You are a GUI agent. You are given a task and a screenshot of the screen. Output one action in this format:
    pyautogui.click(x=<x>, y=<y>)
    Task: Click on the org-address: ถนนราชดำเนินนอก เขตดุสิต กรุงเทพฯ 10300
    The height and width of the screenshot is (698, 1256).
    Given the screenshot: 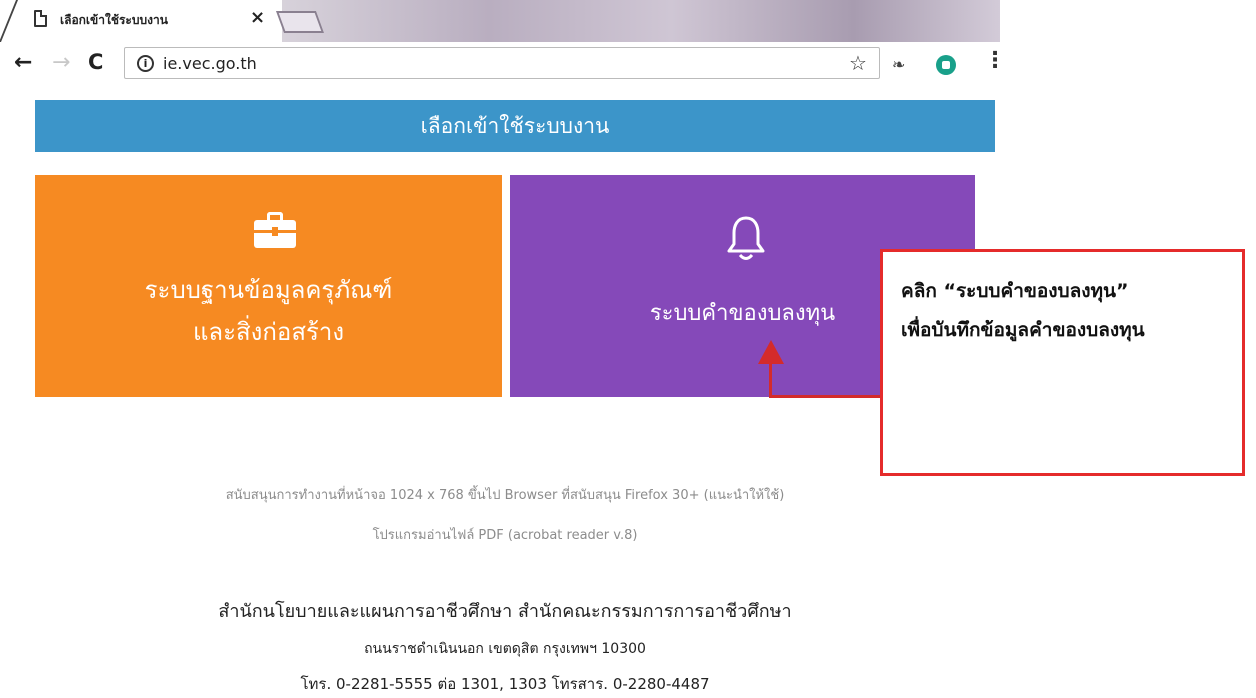 What is the action you would take?
    pyautogui.click(x=505, y=649)
    